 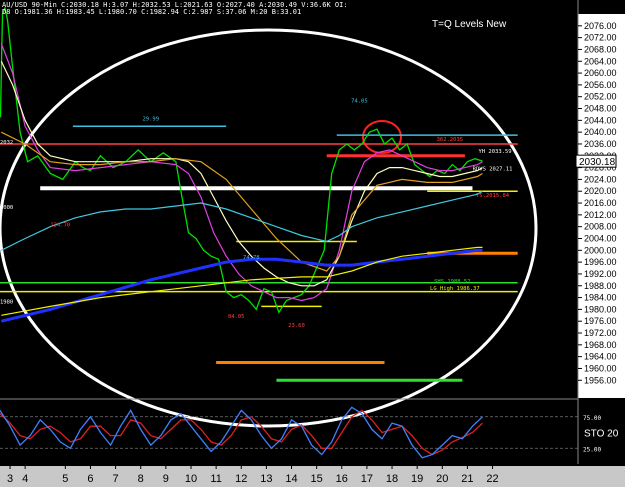 What do you see at coordinates (600, 238) in the screenshot?
I see `y-tick-label: 2004.00` at bounding box center [600, 238].